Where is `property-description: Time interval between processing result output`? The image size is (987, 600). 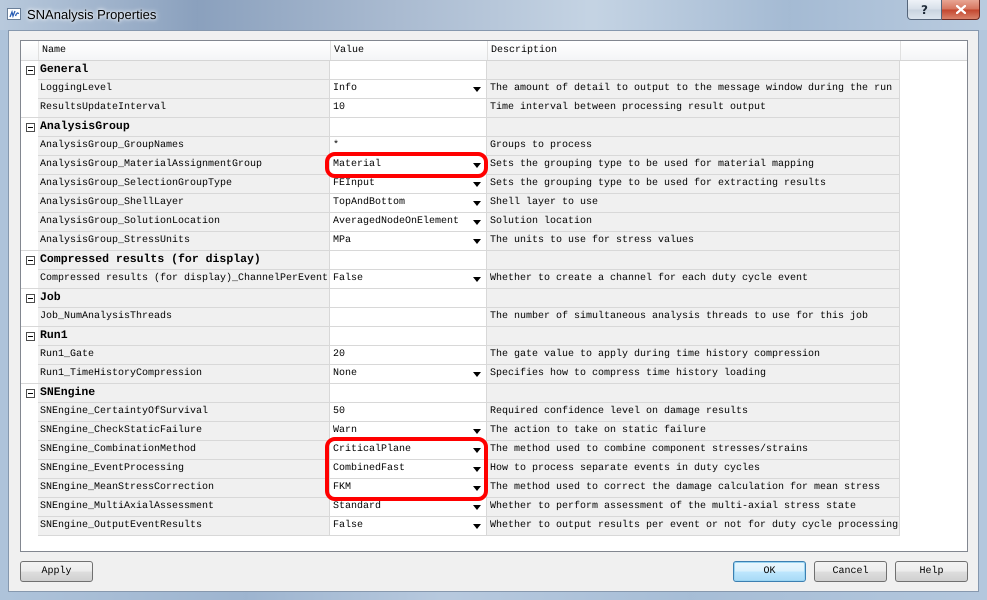 property-description: Time interval between processing result output is located at coordinates (693, 108).